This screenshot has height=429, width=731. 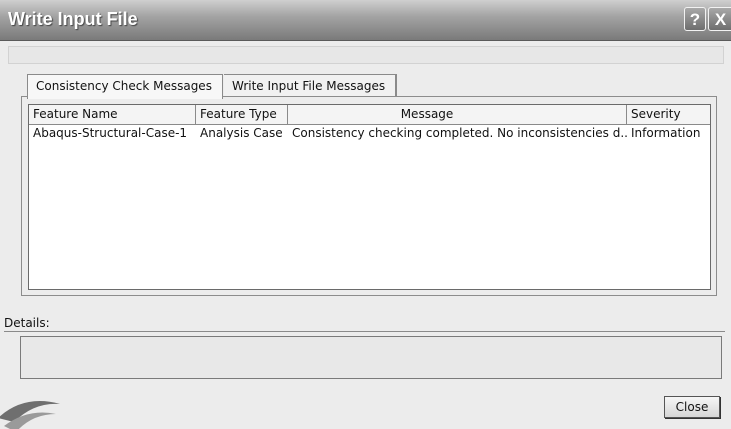 I want to click on tab-consistency-check-messages: Consistency Check Messages, so click(x=125, y=86).